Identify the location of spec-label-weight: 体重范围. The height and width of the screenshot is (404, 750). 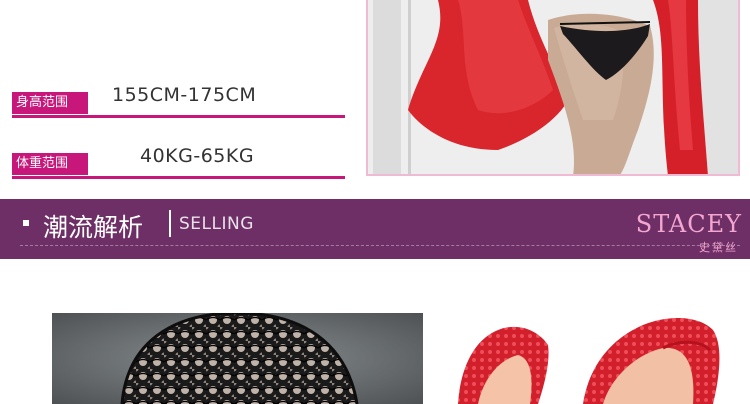
(50, 164).